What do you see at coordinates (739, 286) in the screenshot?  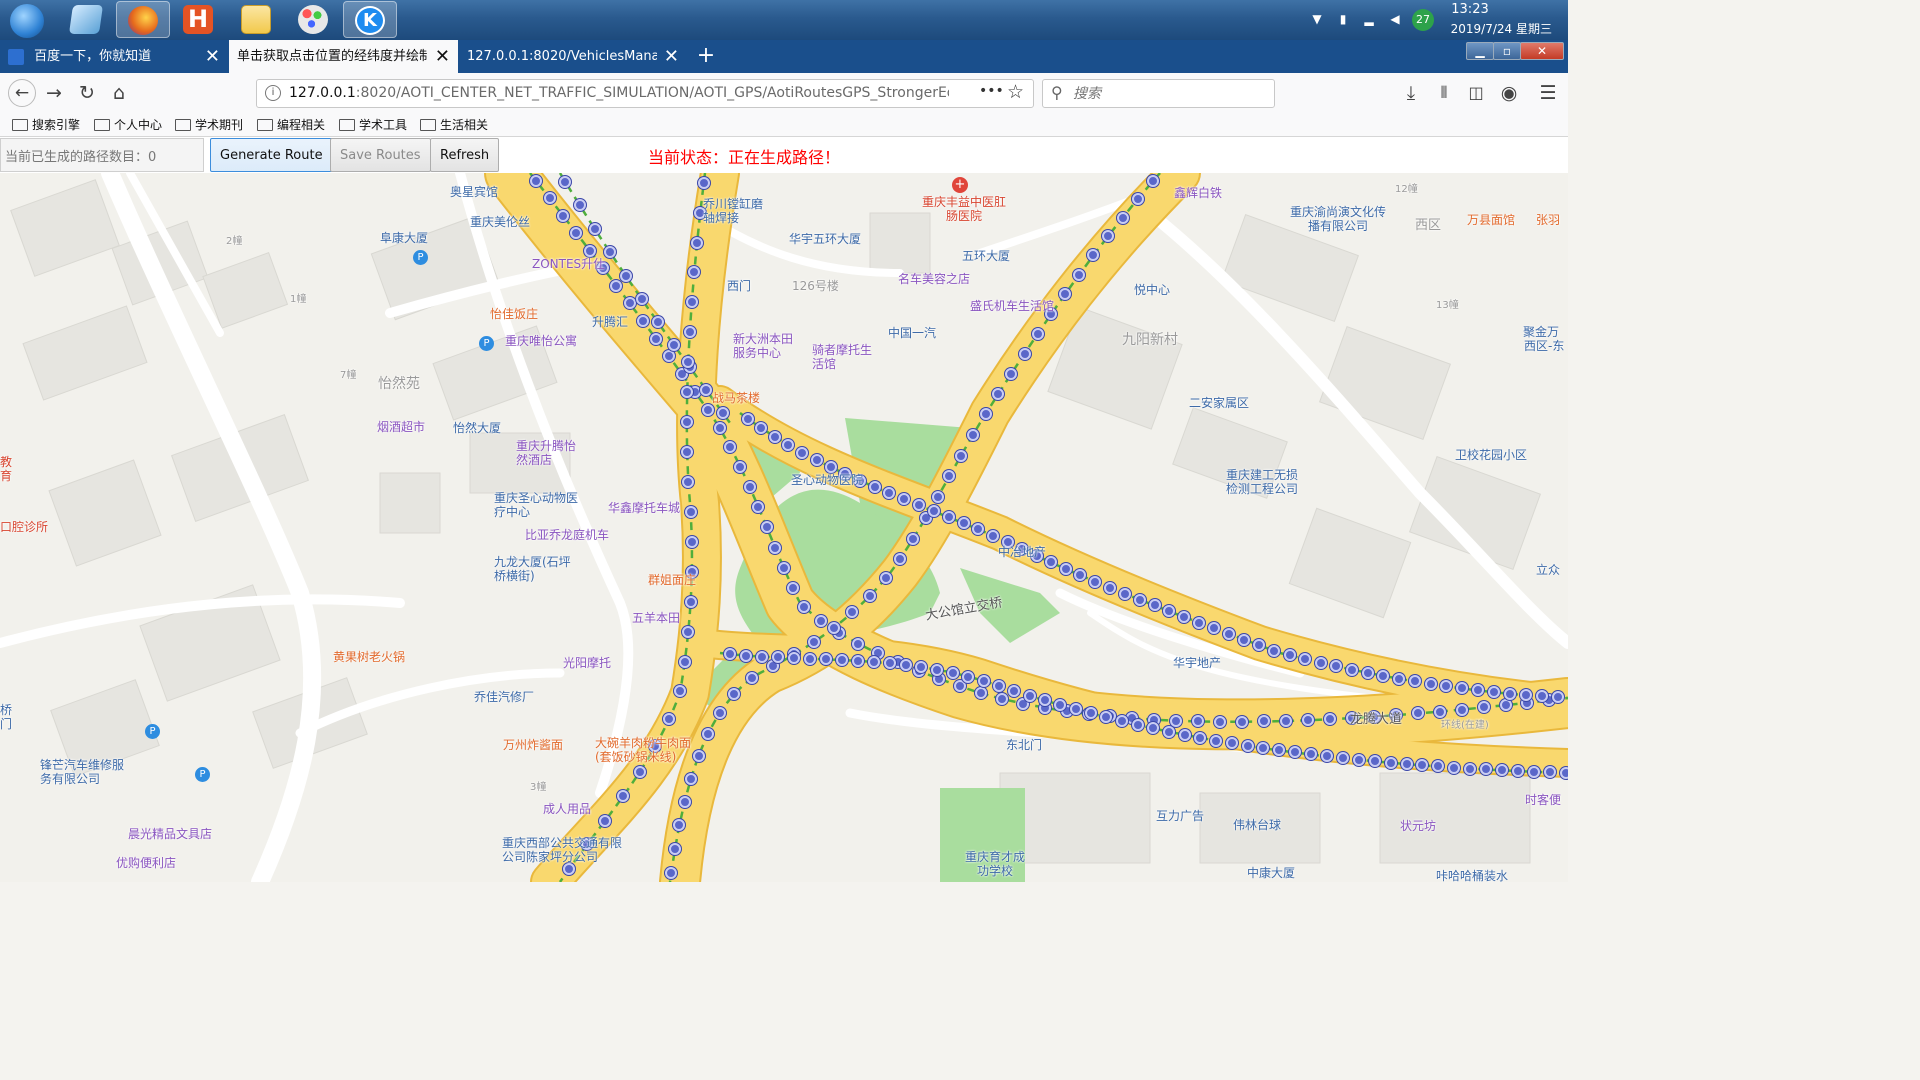 I see `map-label: 西门` at bounding box center [739, 286].